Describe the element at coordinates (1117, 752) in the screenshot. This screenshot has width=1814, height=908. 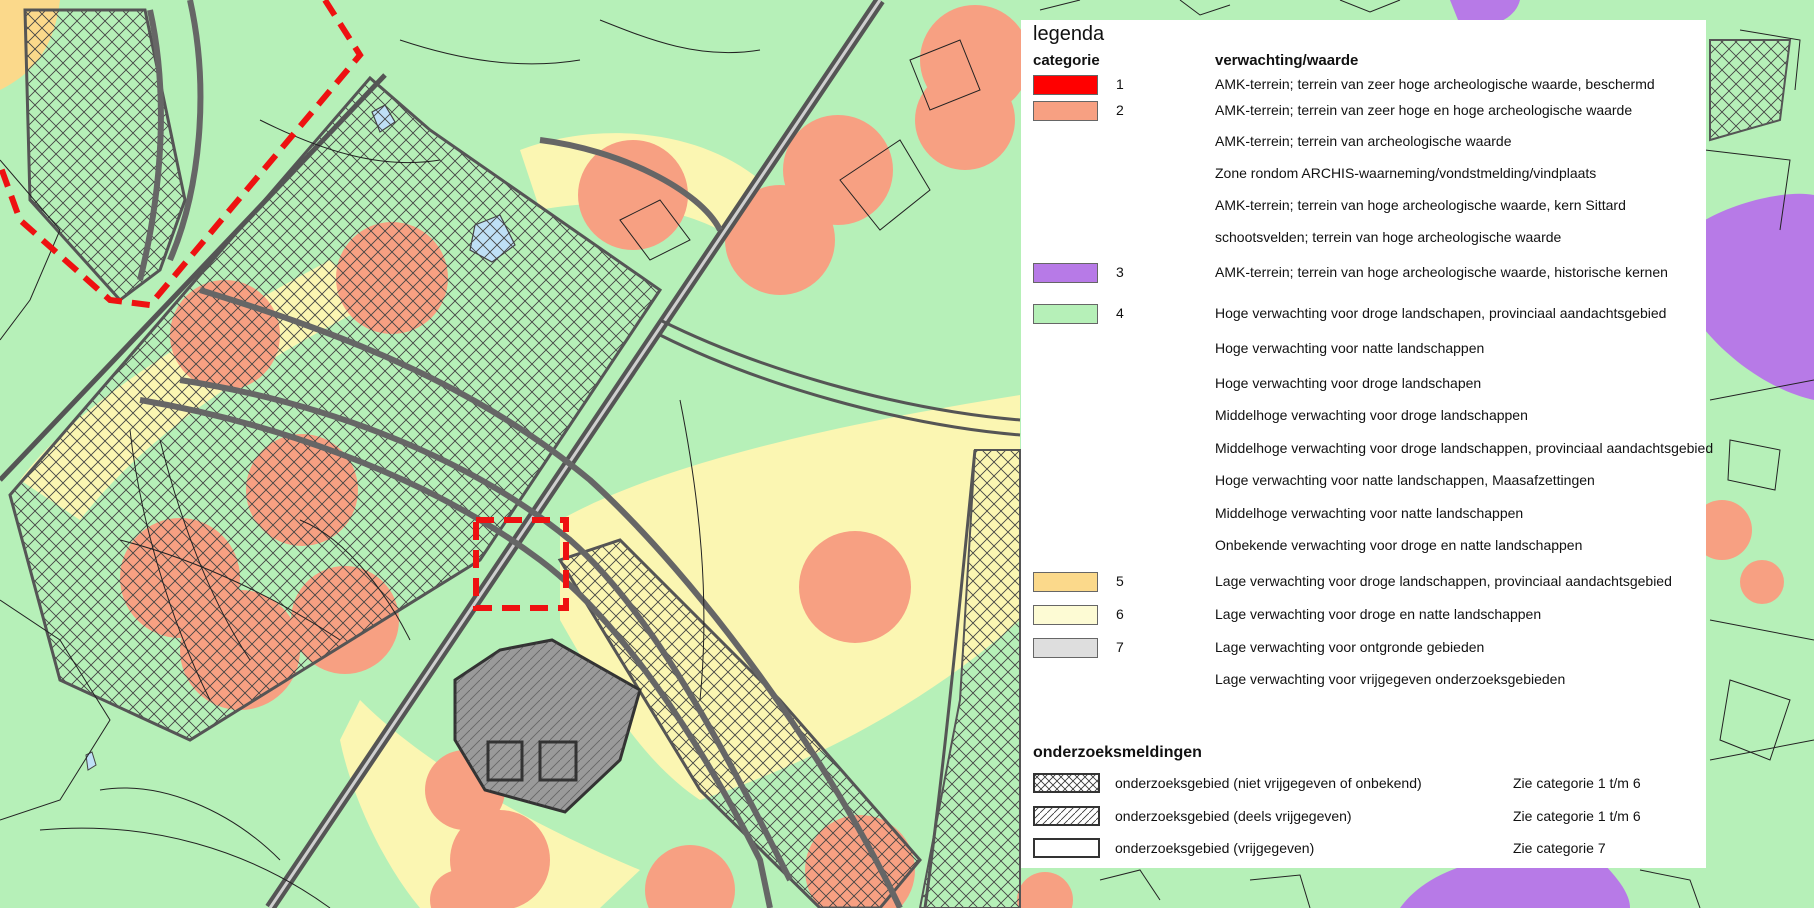
I see `onderzoeksmeldingen-title: onderzoeksmeldingen` at that location.